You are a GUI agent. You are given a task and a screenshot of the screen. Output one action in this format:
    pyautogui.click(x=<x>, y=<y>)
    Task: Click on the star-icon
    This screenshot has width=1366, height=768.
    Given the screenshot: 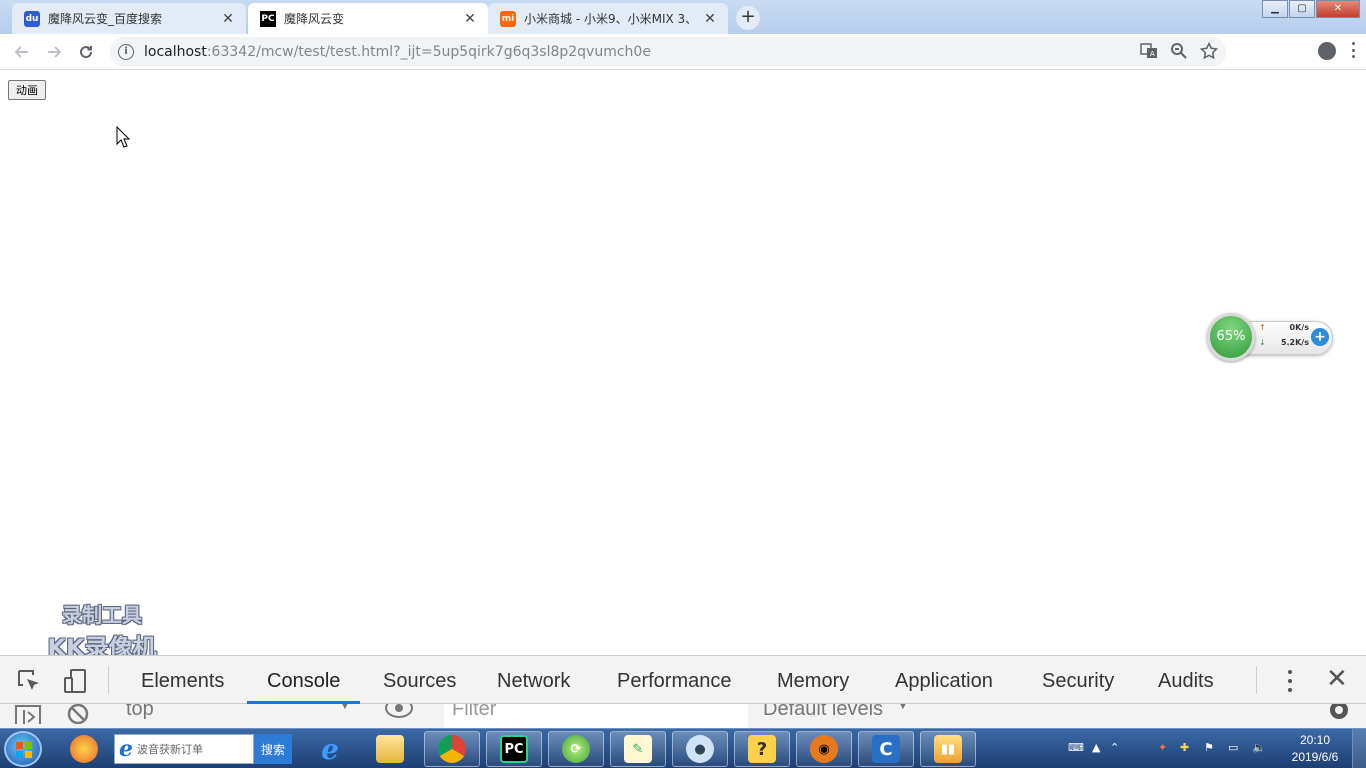 What is the action you would take?
    pyautogui.click(x=1209, y=51)
    